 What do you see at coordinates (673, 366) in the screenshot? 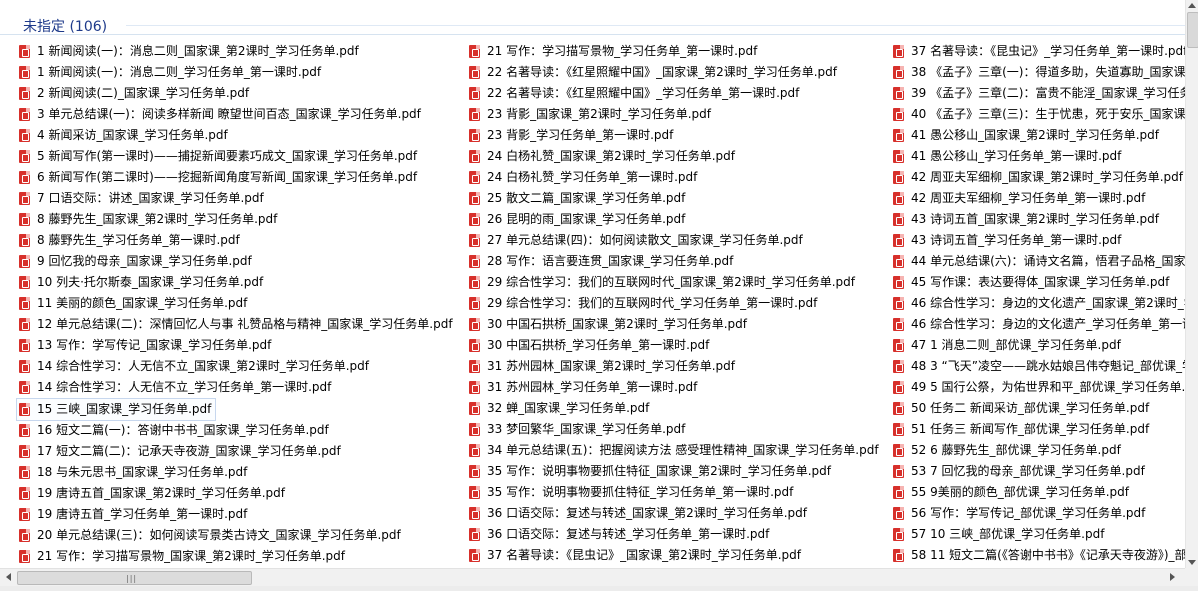
I see `file-item: 31 苏州园林_国家课_第2课时_学习任务单.pdf` at bounding box center [673, 366].